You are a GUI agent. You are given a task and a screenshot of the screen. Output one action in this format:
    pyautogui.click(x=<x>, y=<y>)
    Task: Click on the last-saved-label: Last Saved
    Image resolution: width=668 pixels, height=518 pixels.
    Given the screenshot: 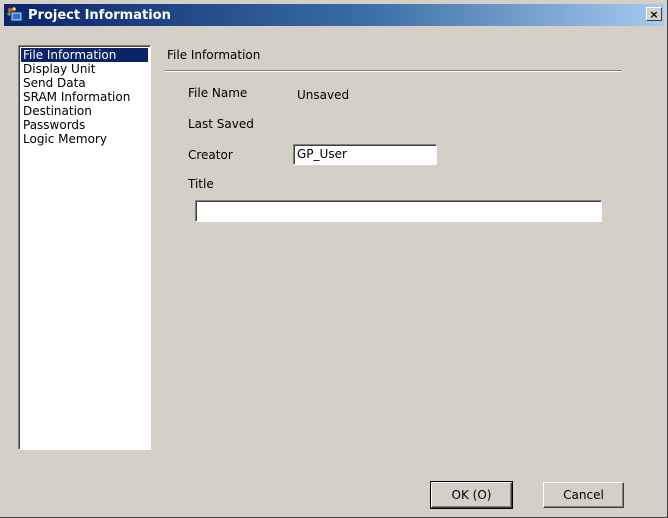 What is the action you would take?
    pyautogui.click(x=221, y=124)
    